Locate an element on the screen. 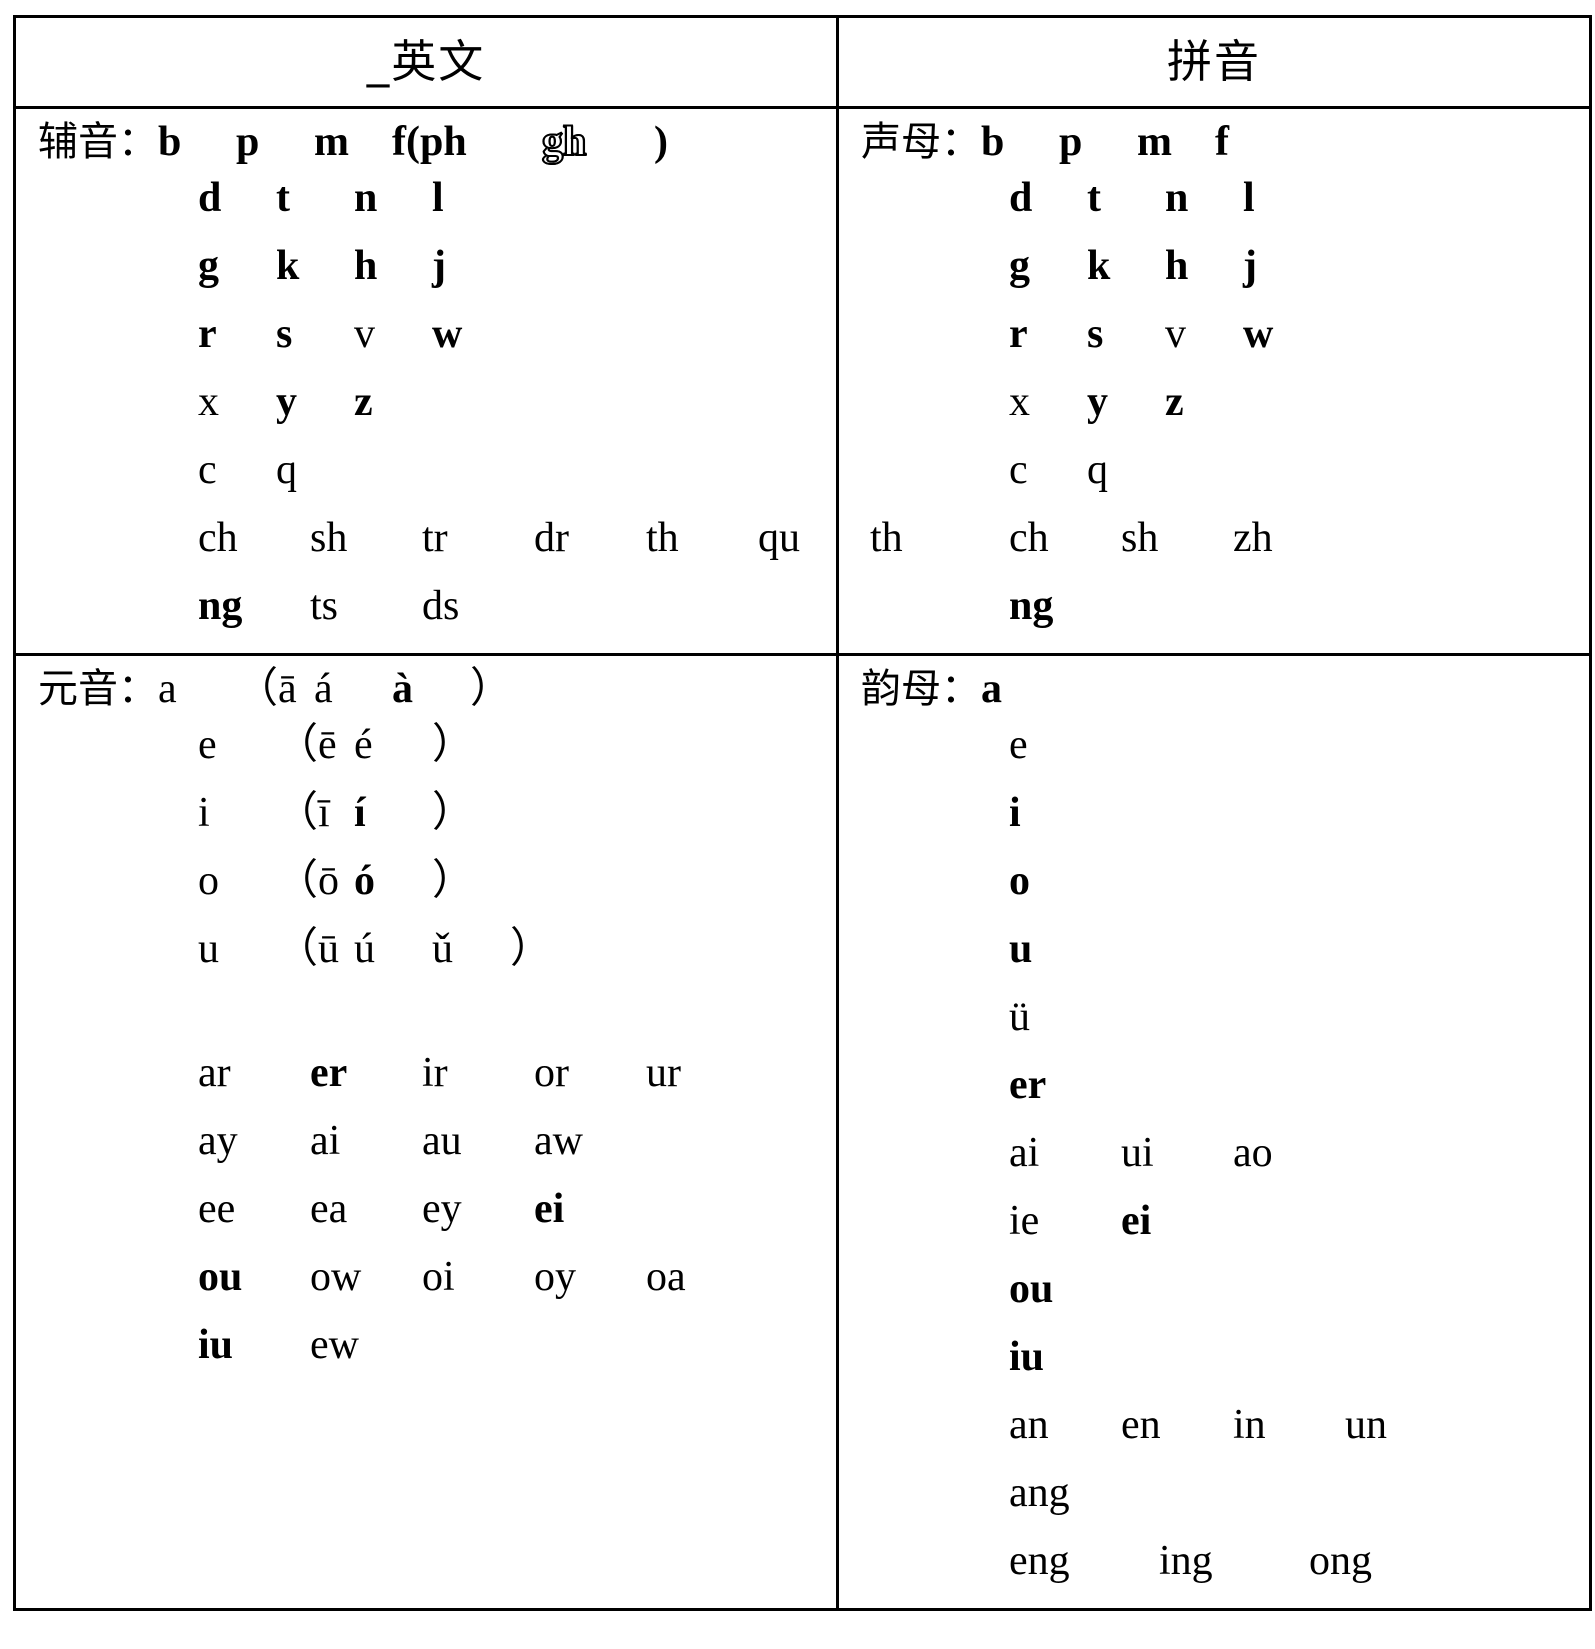  phonics-token: oa is located at coordinates (666, 1277).